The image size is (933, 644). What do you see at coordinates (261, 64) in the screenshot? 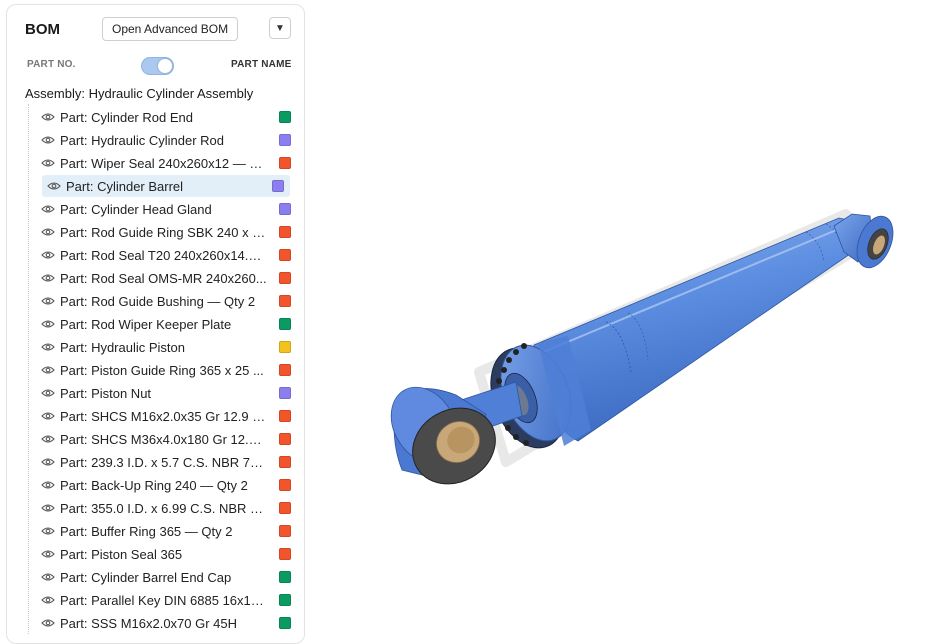
I see `part-name-label: PART NAME` at bounding box center [261, 64].